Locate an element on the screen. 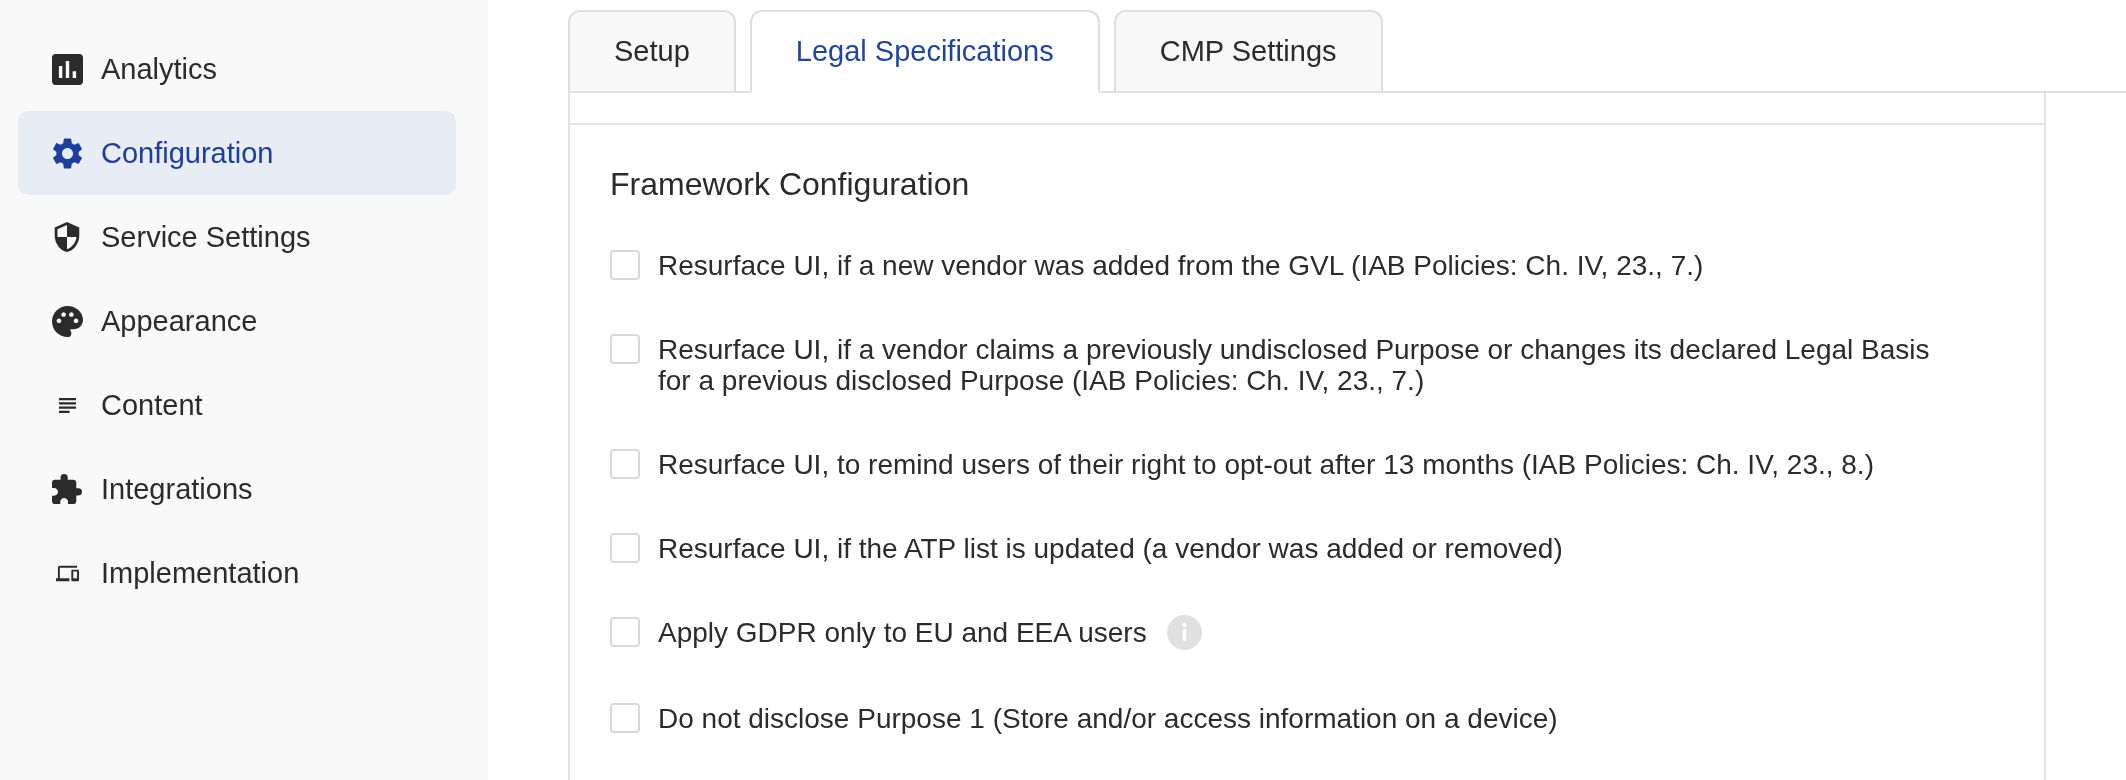  sidebar-item: Configuration is located at coordinates (237, 153).